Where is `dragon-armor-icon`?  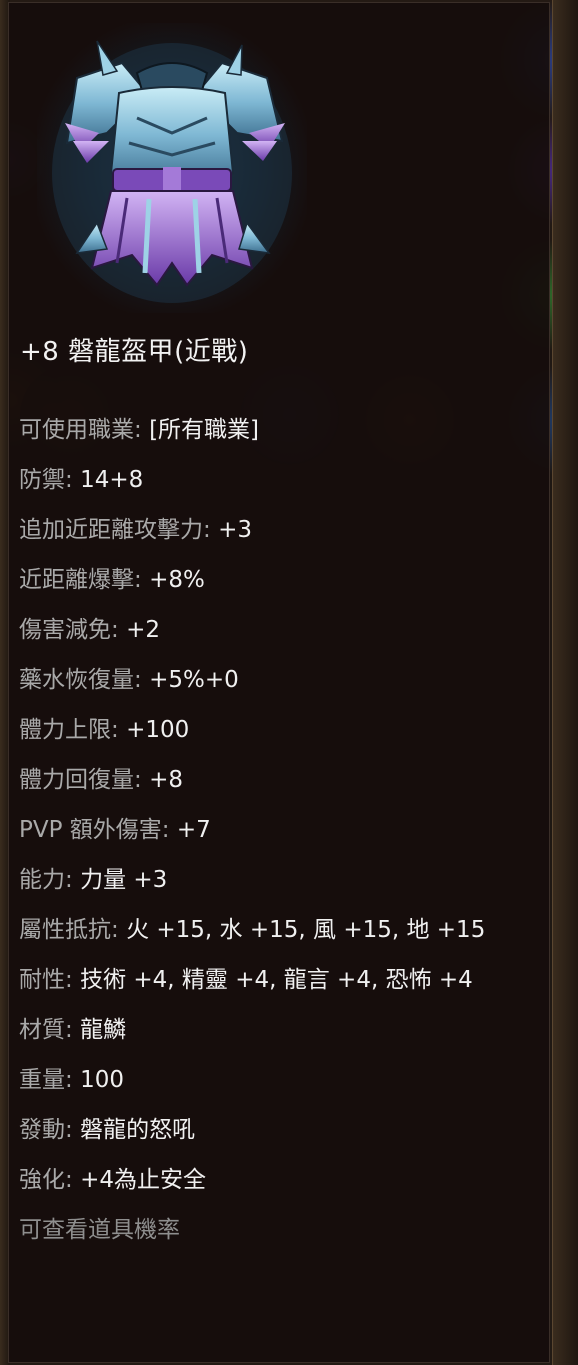
dragon-armor-icon is located at coordinates (172, 168).